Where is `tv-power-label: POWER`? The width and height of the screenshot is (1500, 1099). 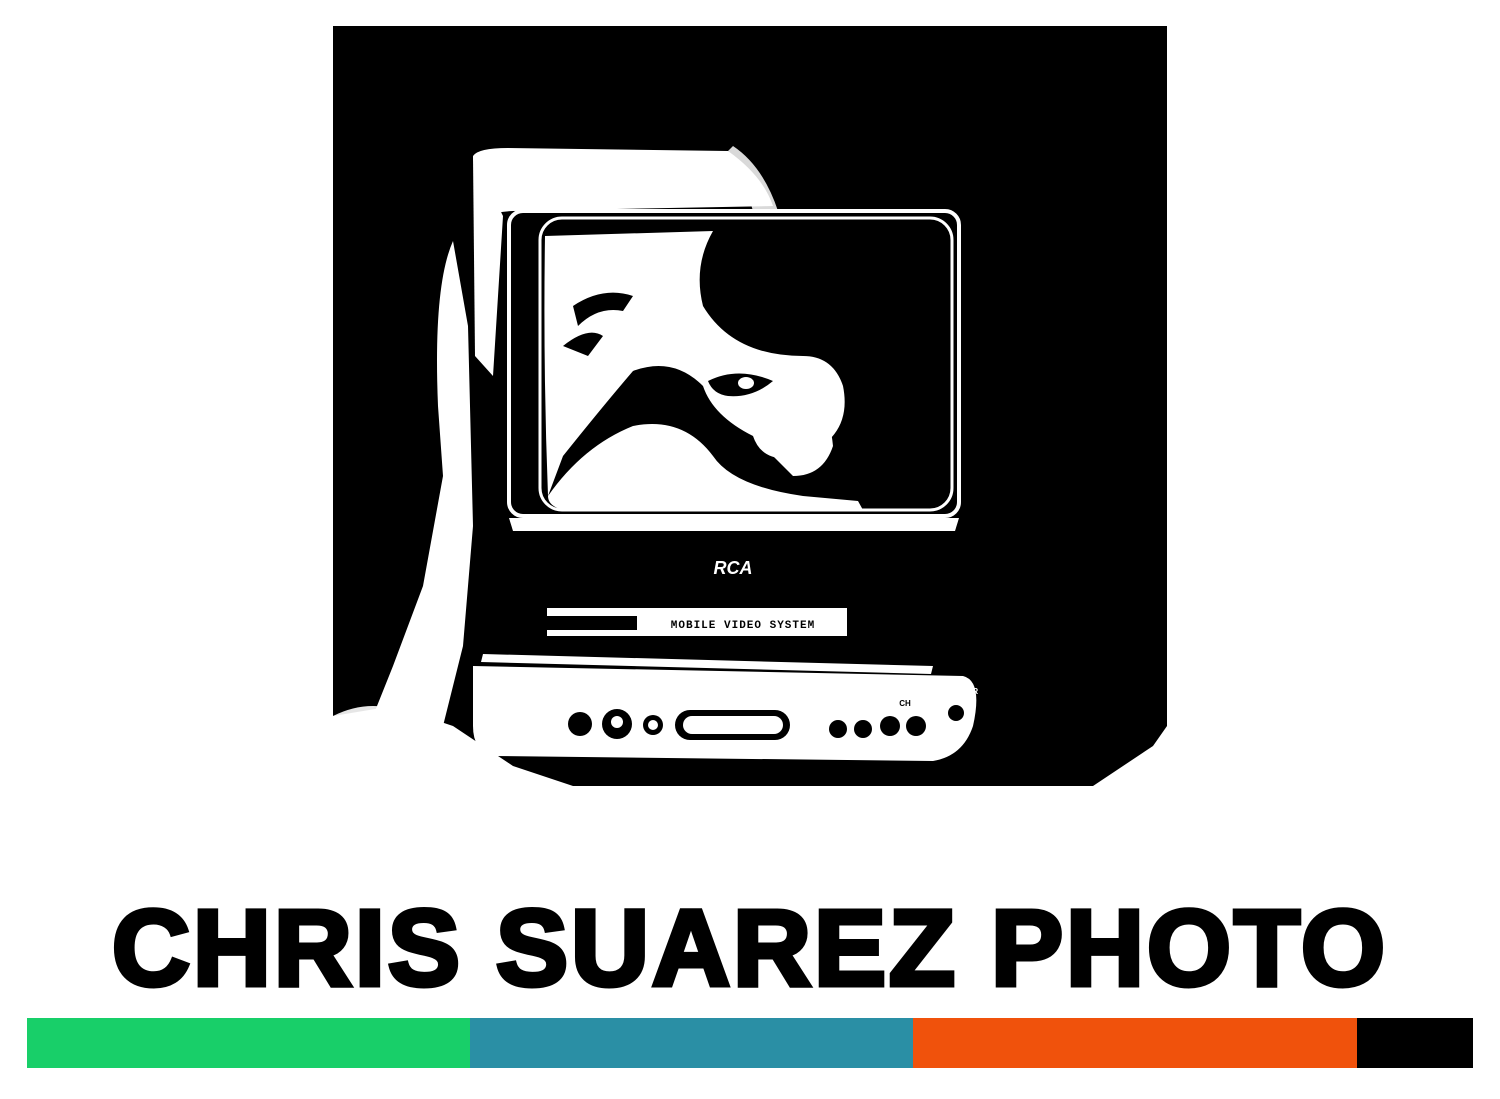 tv-power-label: POWER is located at coordinates (963, 691).